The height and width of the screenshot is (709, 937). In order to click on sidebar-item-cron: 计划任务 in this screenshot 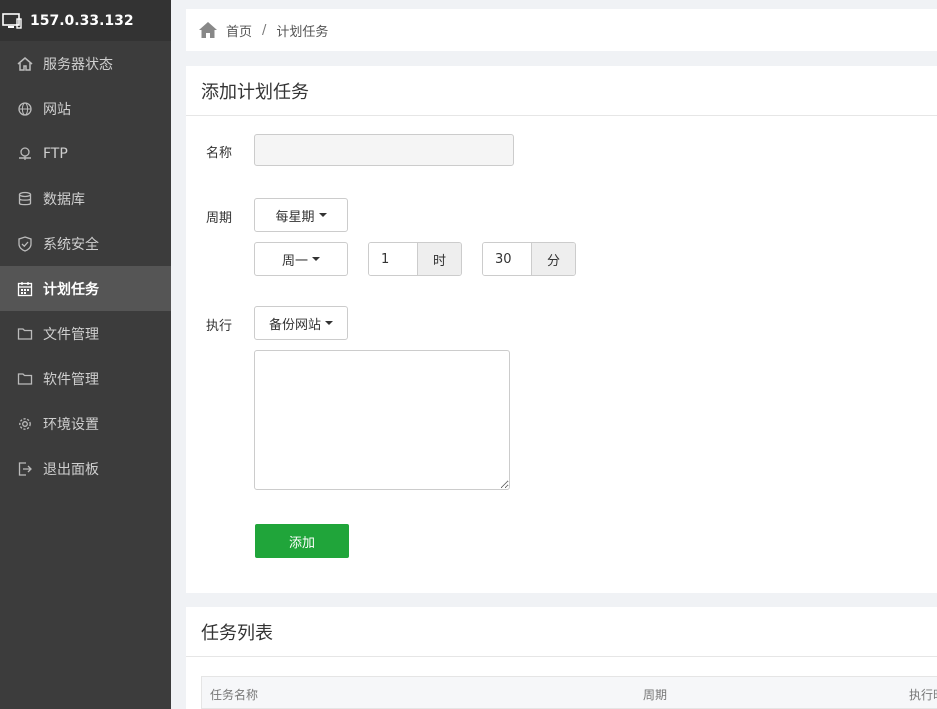, I will do `click(85, 288)`.